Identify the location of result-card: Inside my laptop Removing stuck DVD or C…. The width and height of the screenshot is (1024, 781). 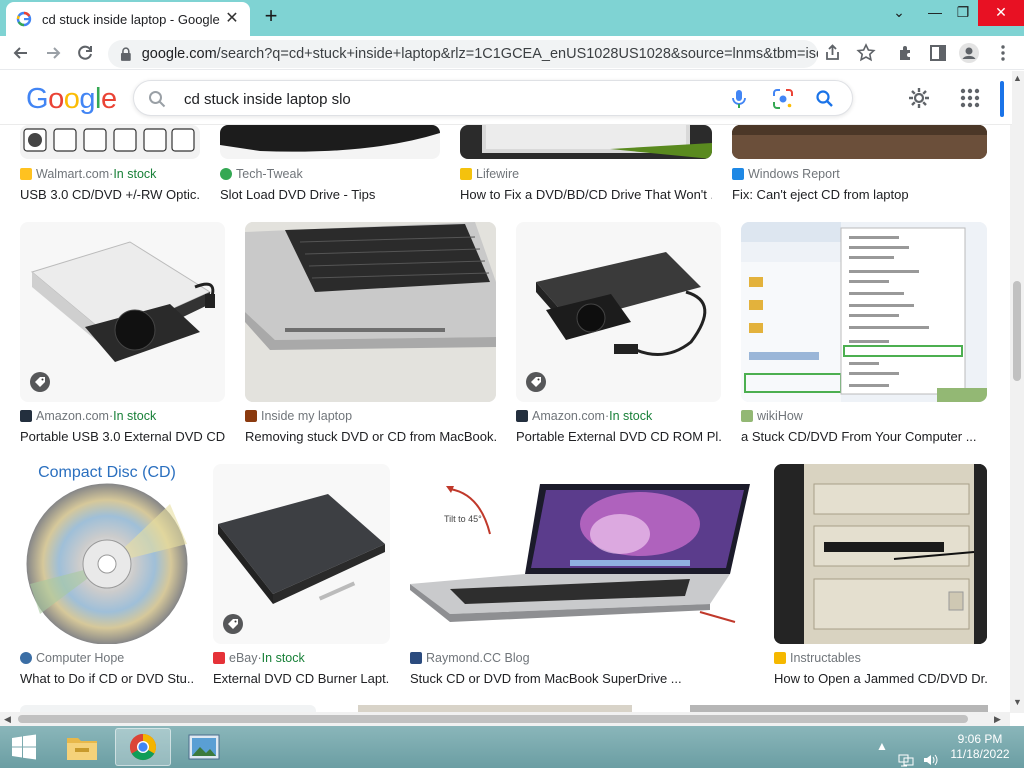
(370, 334).